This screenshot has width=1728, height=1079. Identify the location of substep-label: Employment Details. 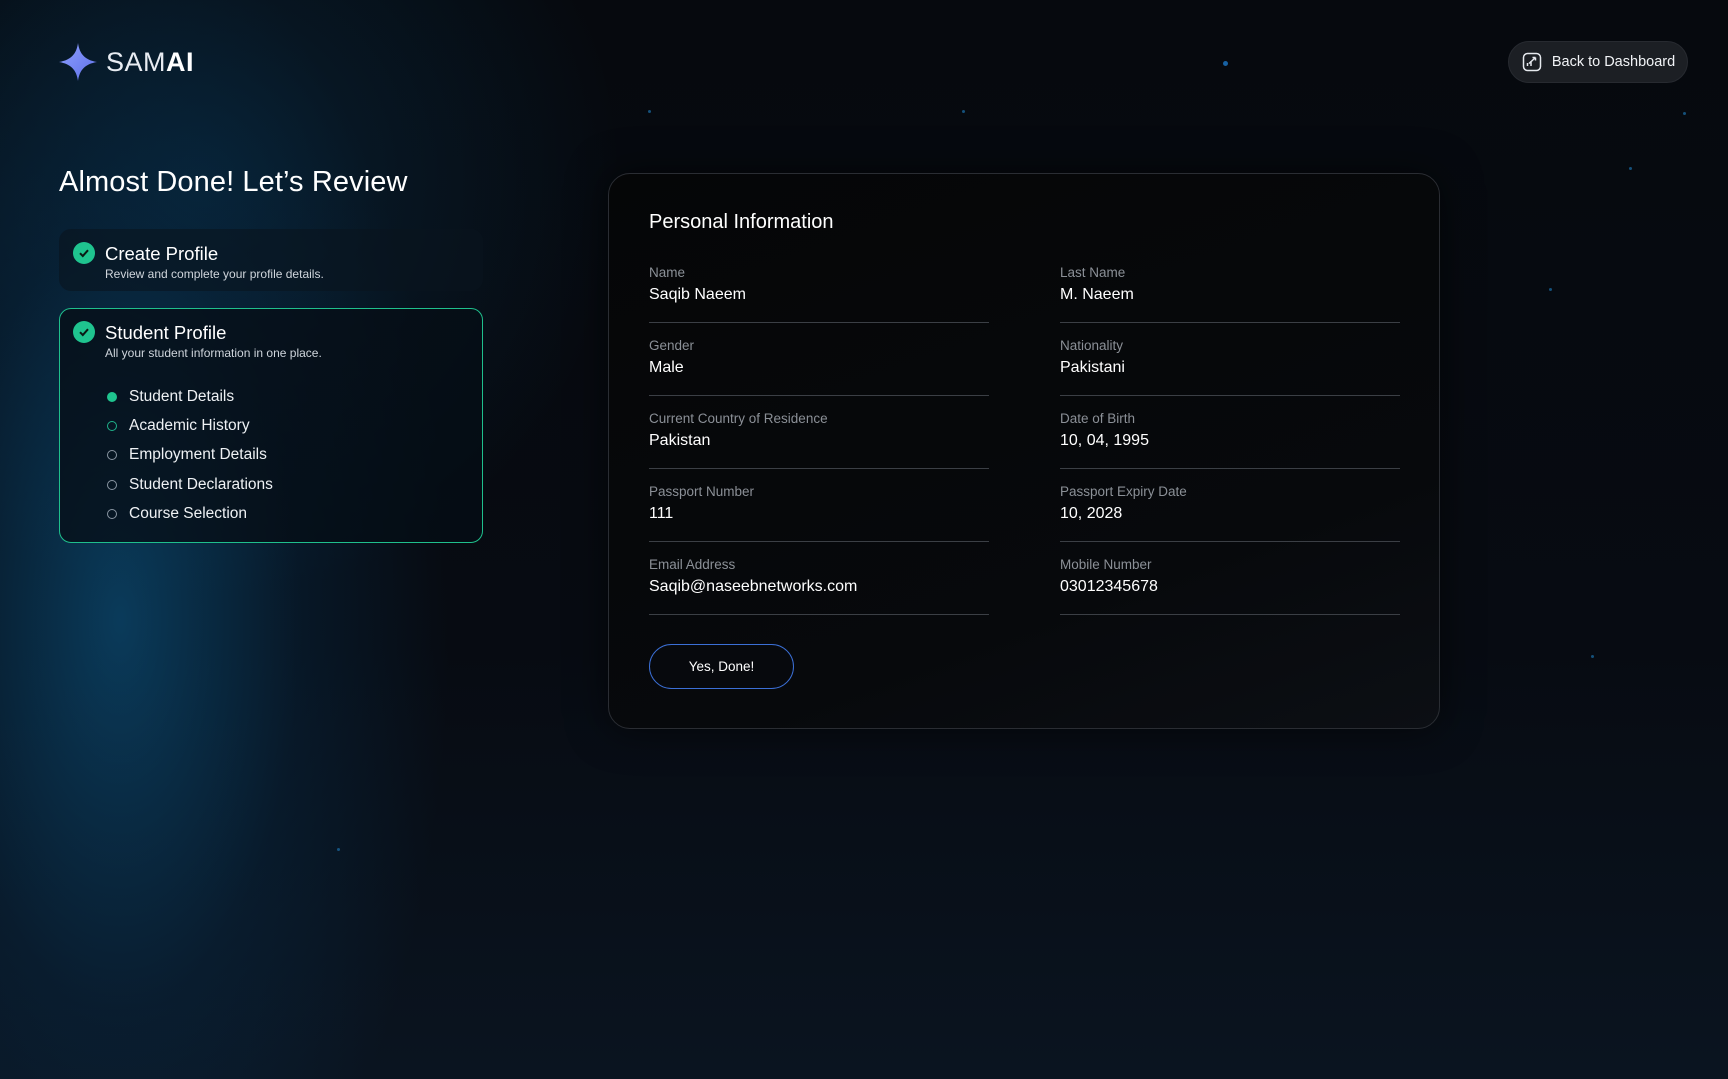
(198, 455).